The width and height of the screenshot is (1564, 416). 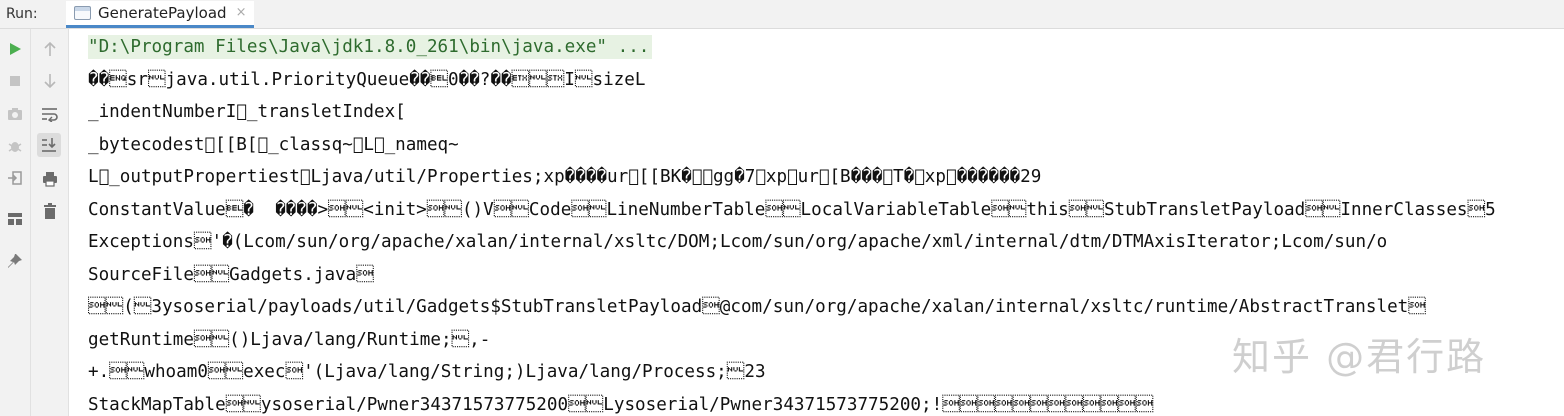 I want to click on run-actions-toolbar, so click(x=15, y=222).